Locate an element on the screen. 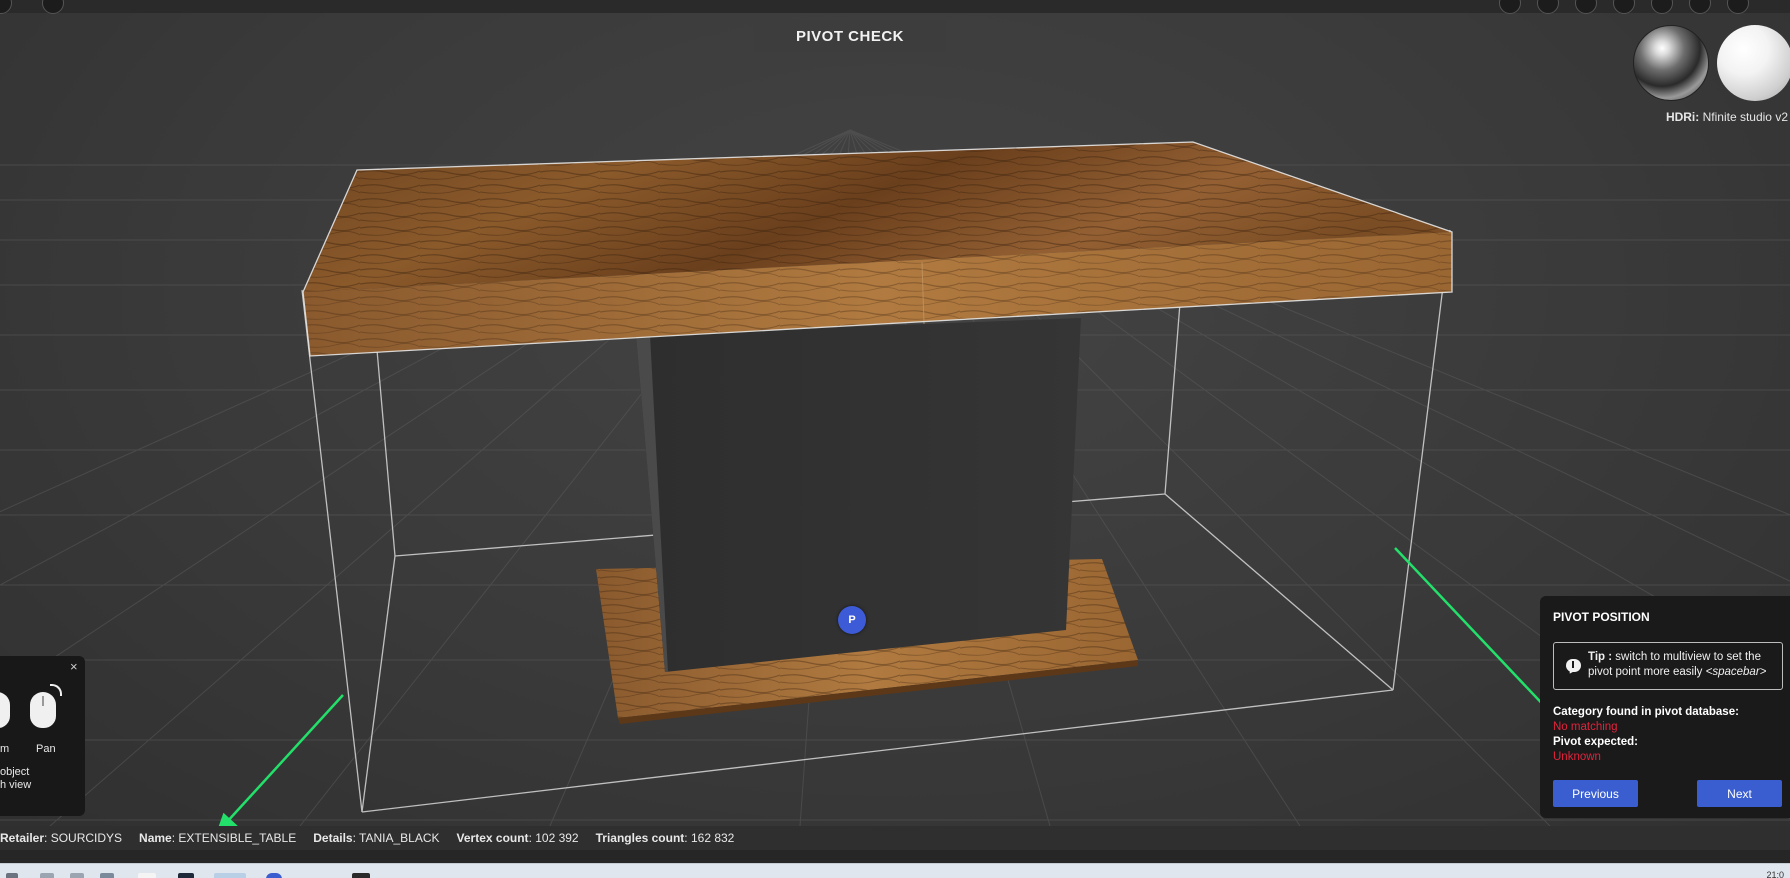 The image size is (1790, 878). pan-label: Pan is located at coordinates (46, 749).